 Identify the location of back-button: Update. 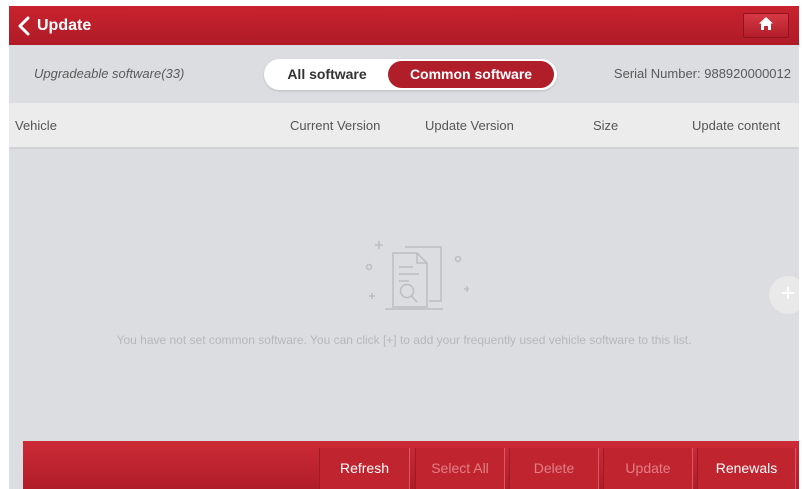
(52, 25).